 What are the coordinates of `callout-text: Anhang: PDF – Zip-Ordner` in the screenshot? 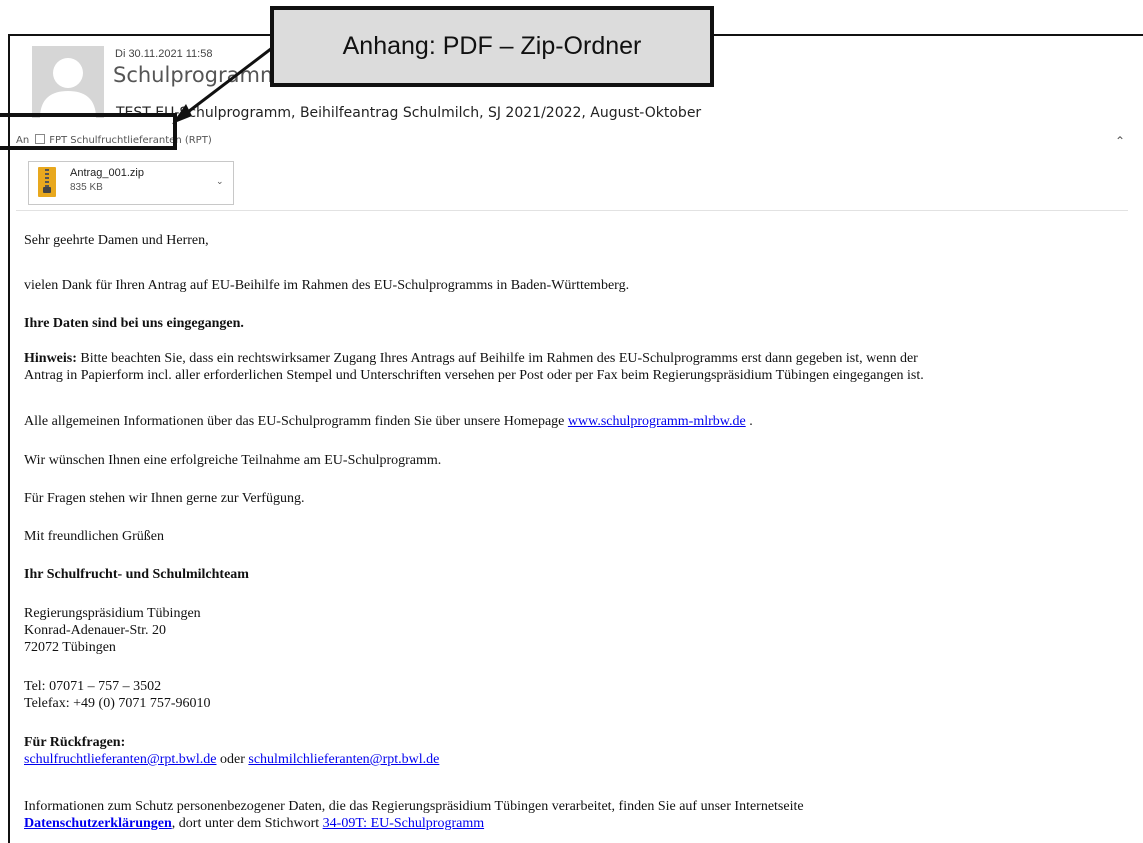 It's located at (492, 46).